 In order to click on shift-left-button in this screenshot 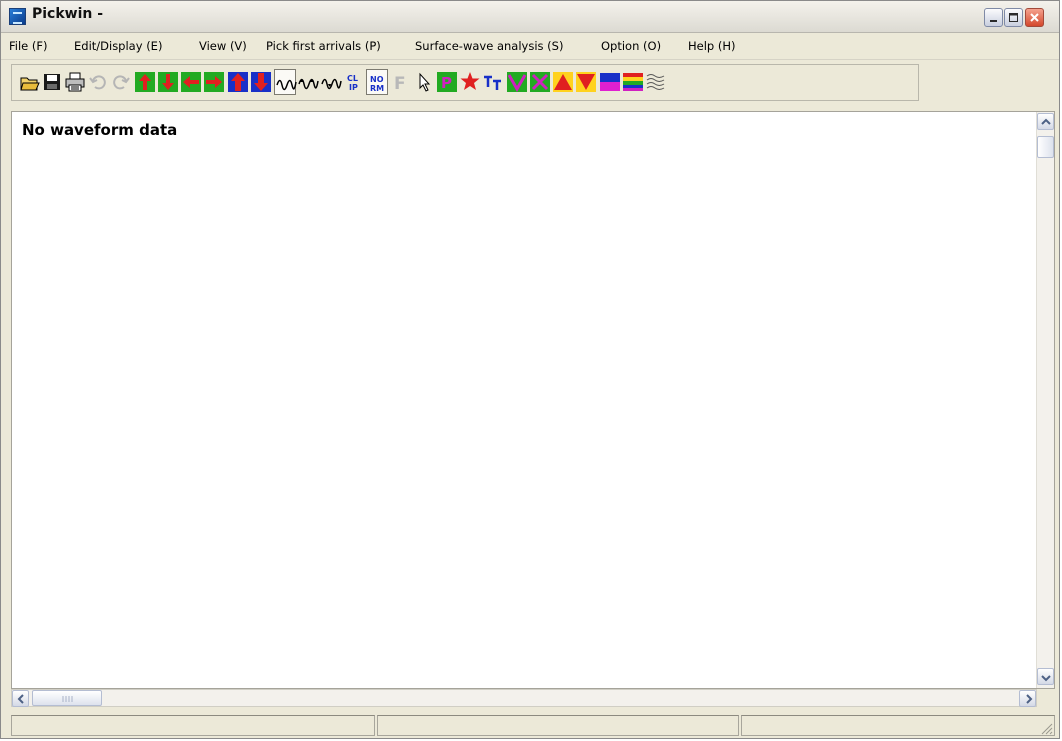, I will do `click(191, 82)`.